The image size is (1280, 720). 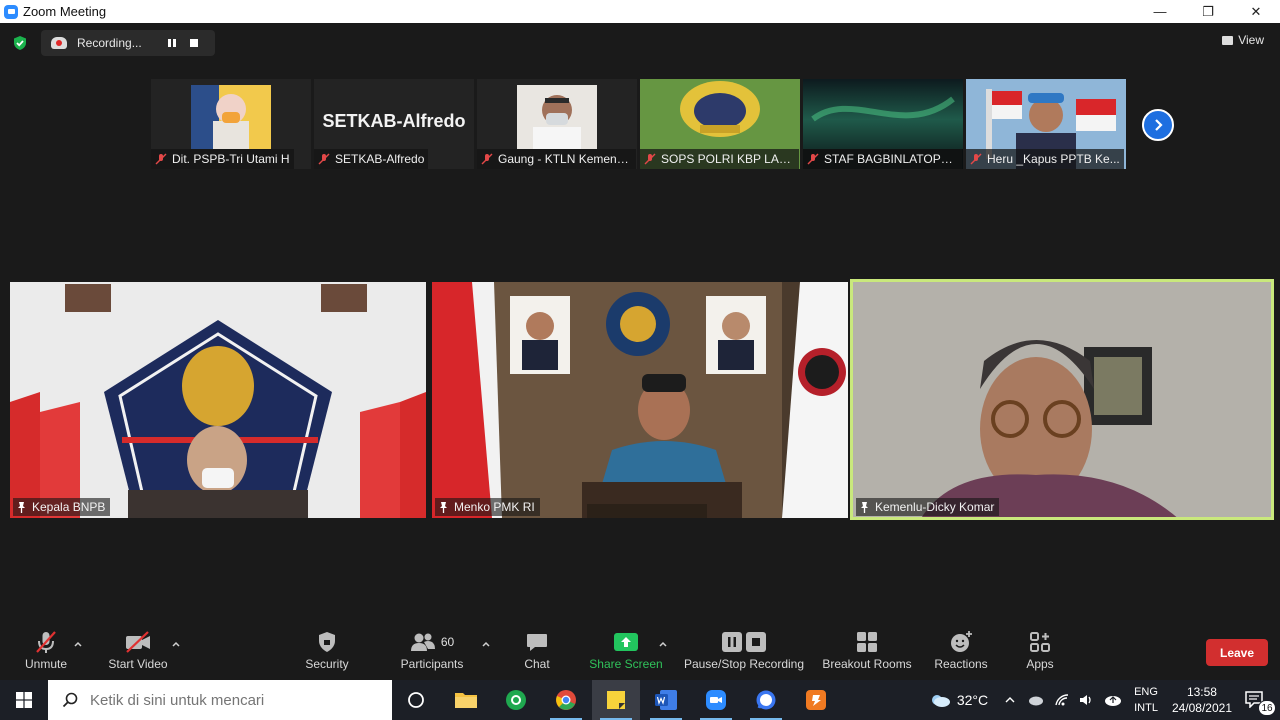 I want to click on chat-button: Chat, so click(x=537, y=653).